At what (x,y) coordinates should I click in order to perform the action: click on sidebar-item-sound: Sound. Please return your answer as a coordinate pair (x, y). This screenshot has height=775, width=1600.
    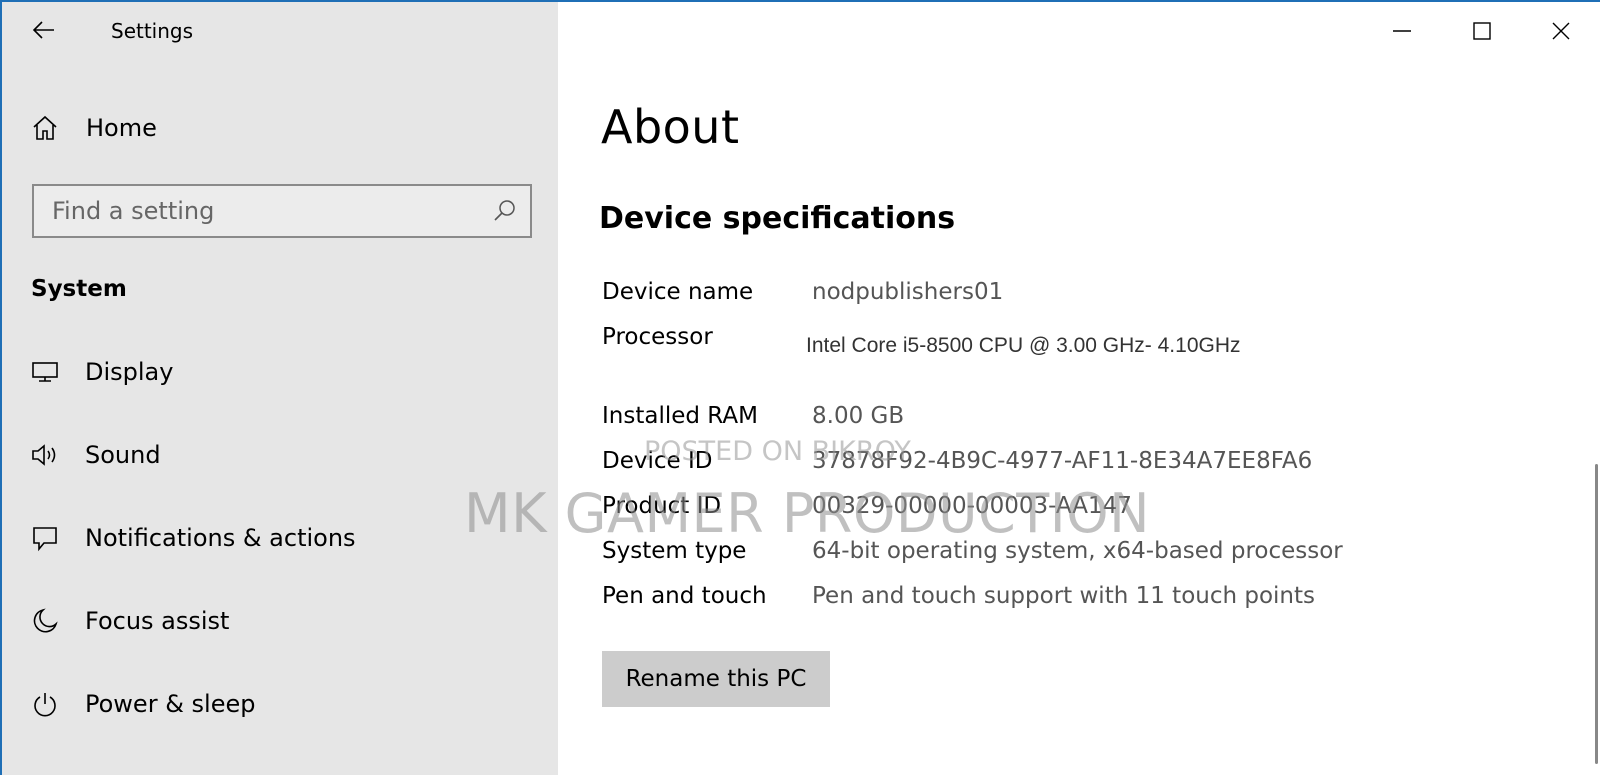
    Looking at the image, I should click on (280, 455).